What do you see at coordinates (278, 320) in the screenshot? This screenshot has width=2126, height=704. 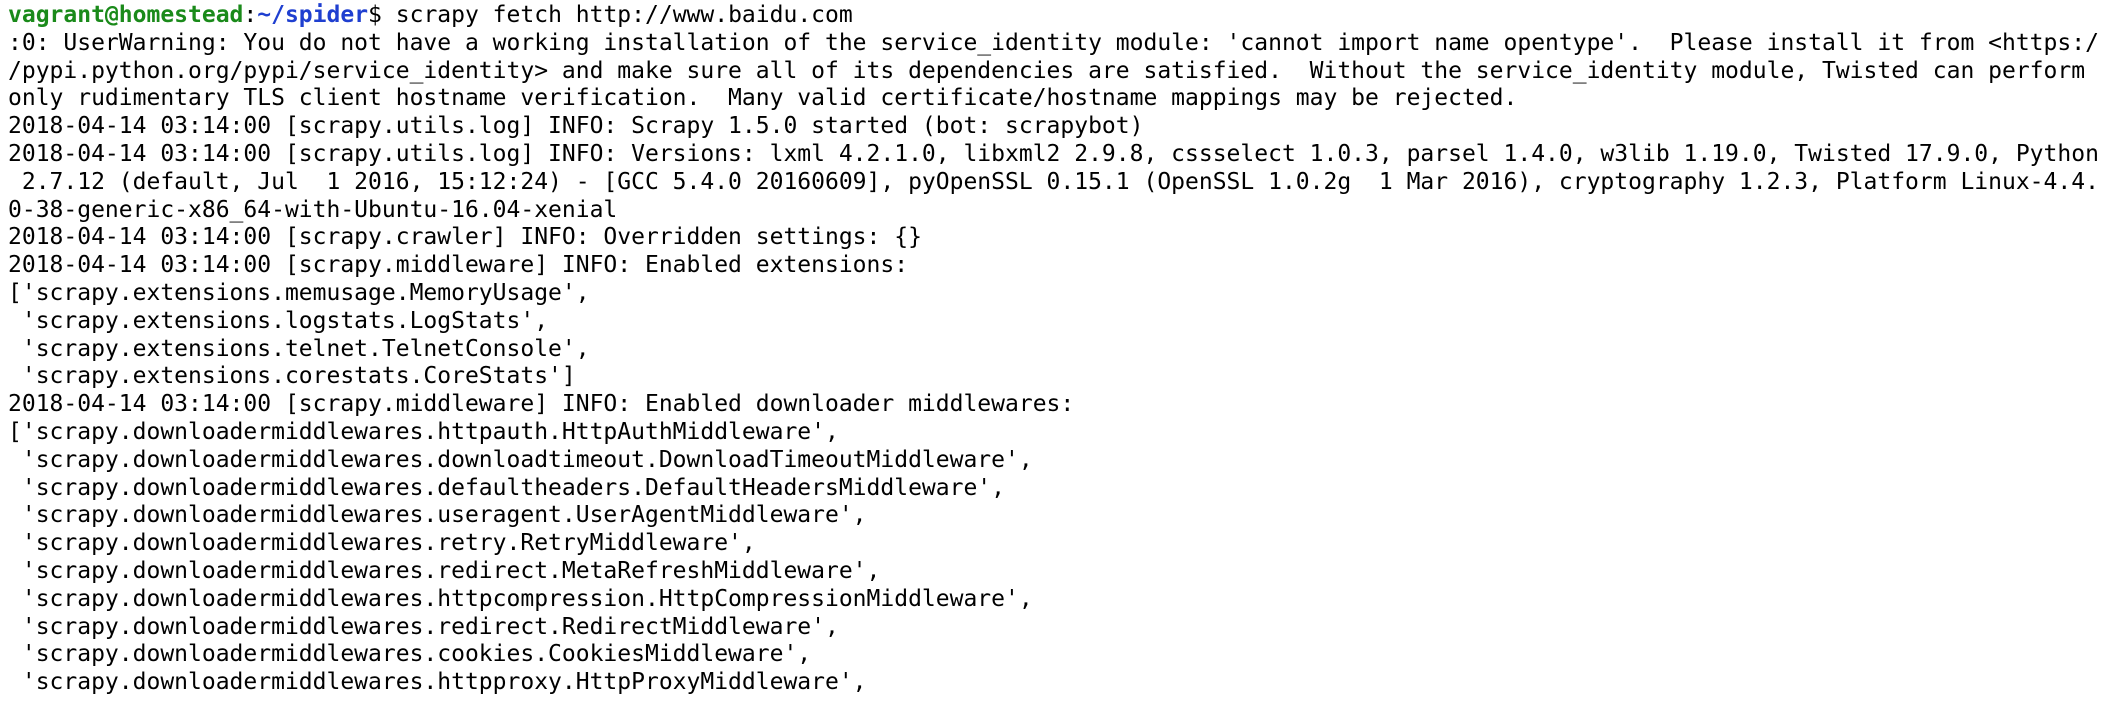 I see `output-line: 'scrapy.extensions.logstats.LogStats',` at bounding box center [278, 320].